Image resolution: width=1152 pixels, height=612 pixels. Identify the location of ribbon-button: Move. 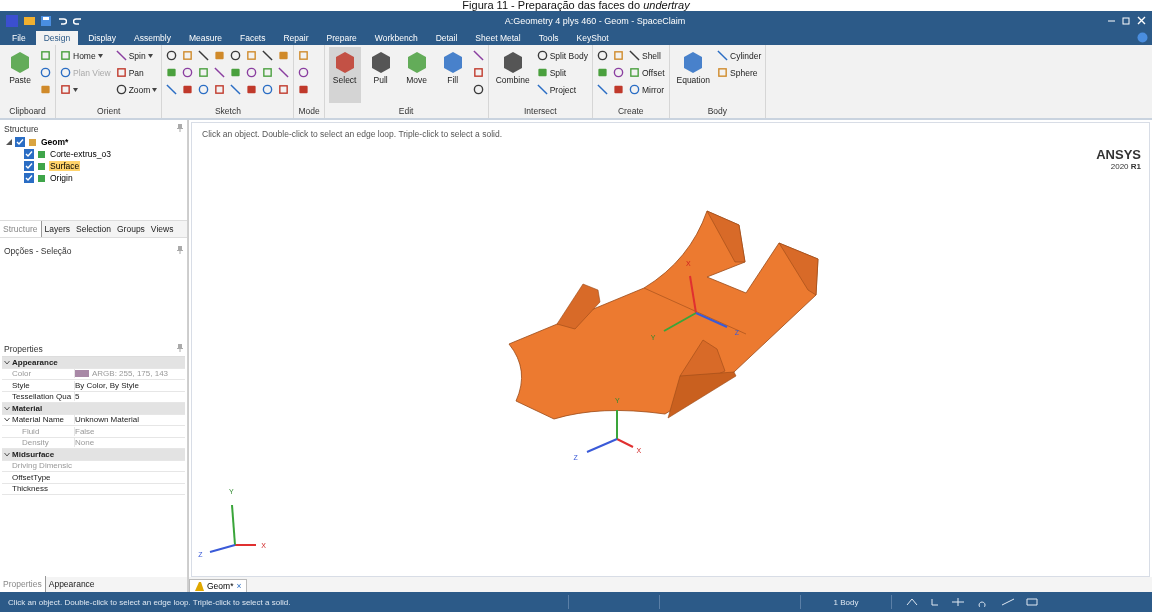
(416, 75).